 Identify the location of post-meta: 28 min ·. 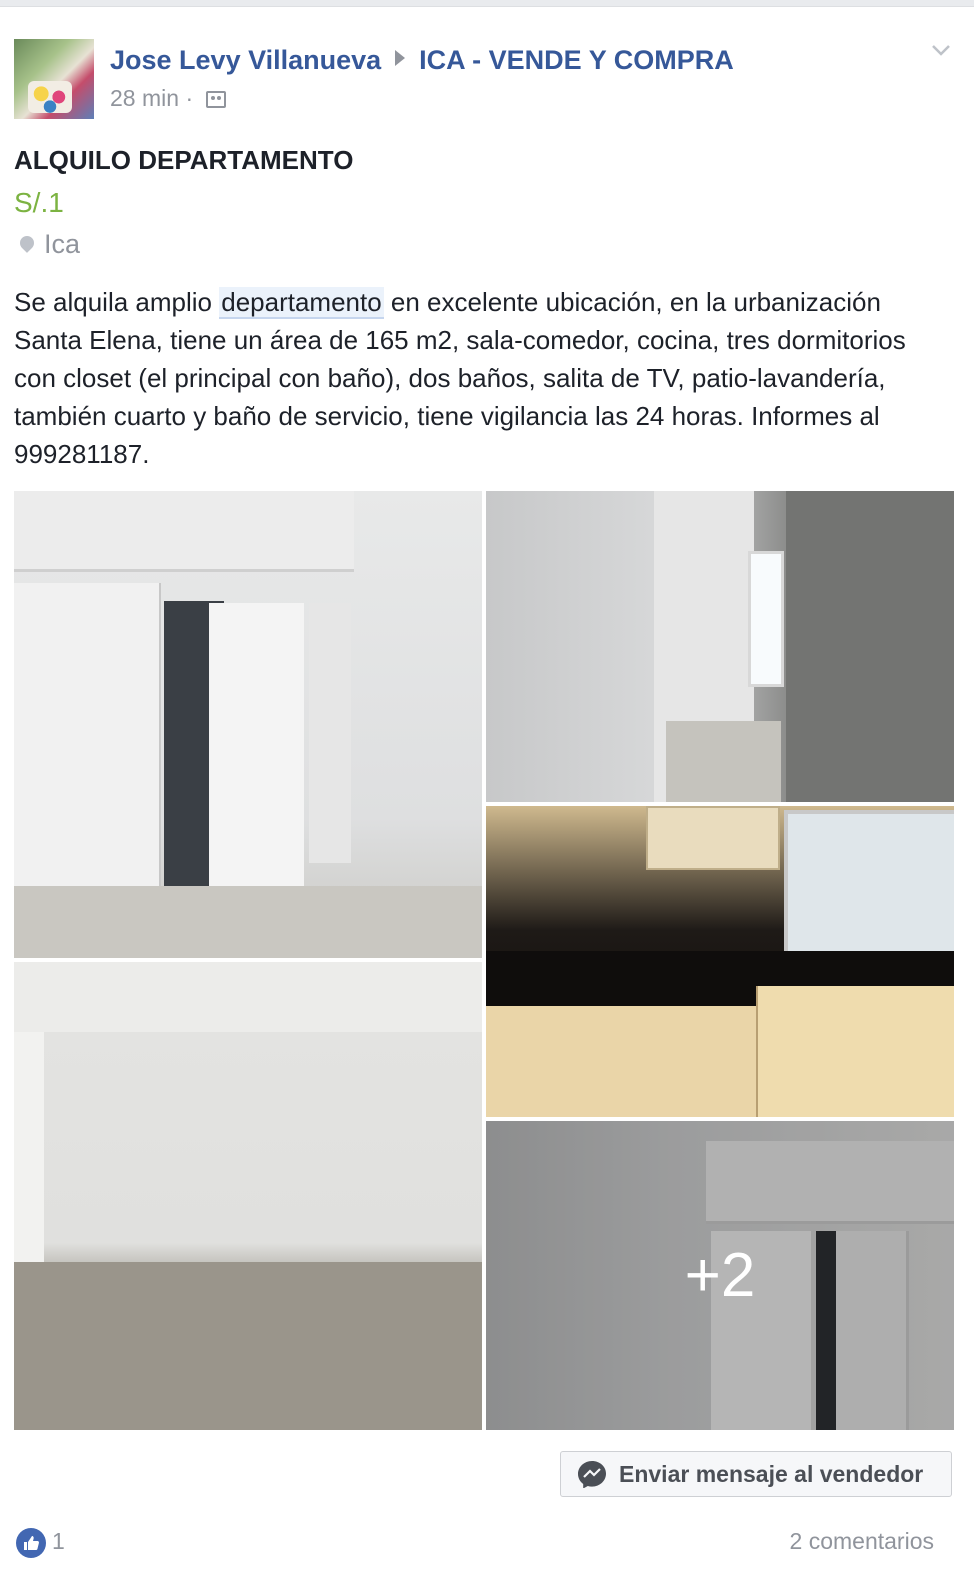
(168, 98).